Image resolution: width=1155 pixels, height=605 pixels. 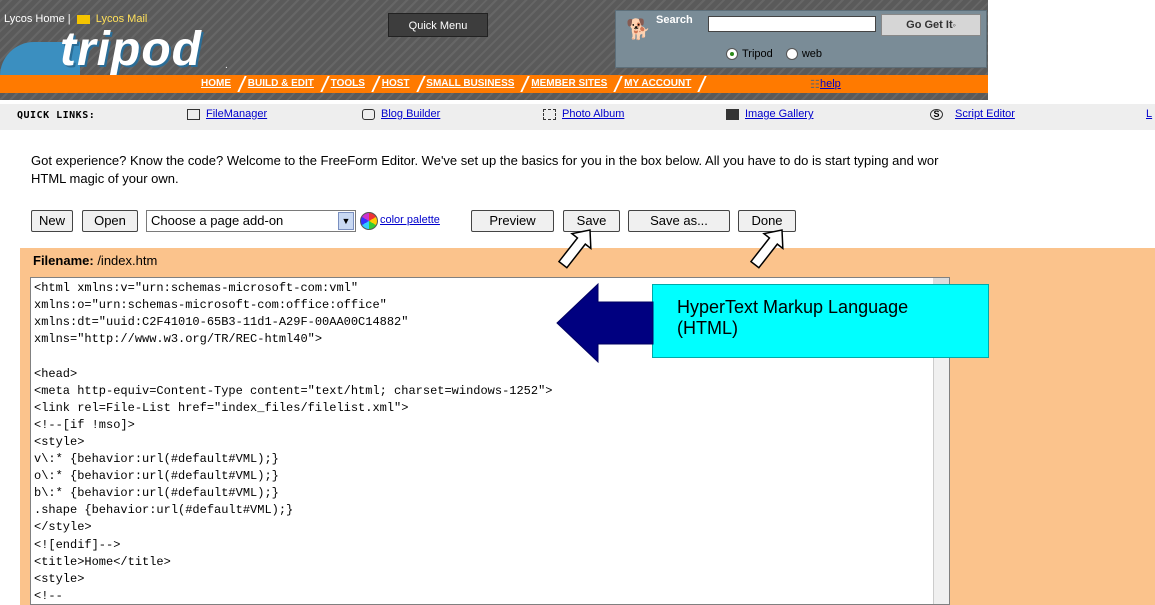 What do you see at coordinates (410, 220) in the screenshot?
I see `color-palette-link: color palette` at bounding box center [410, 220].